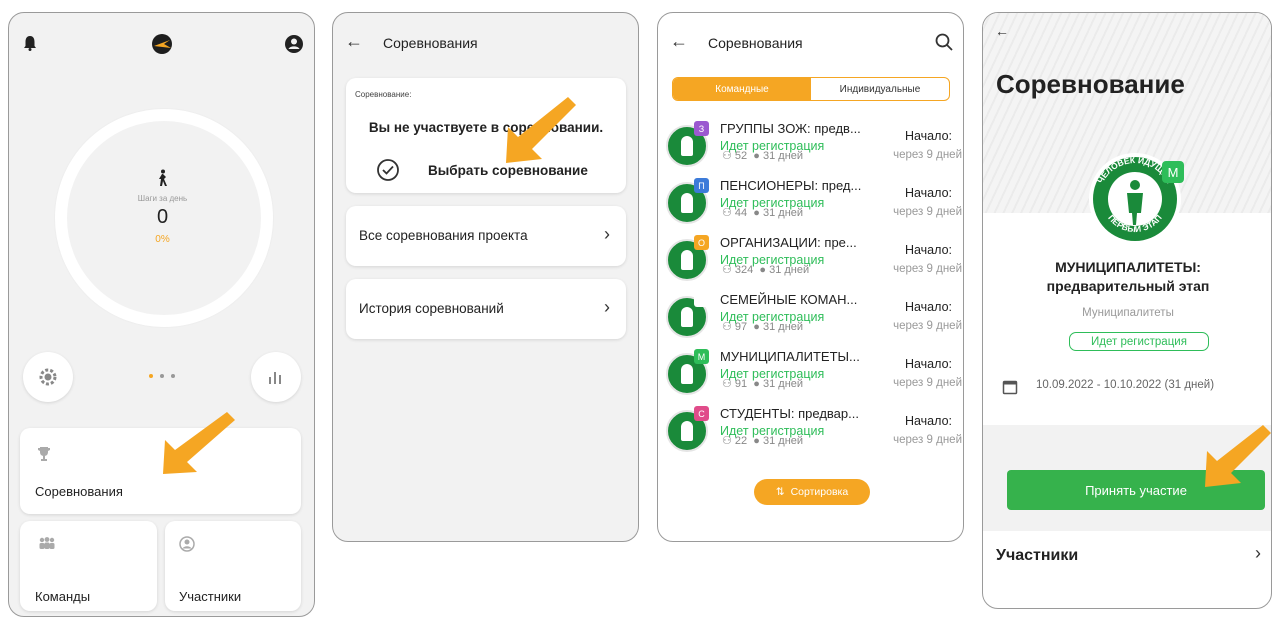  What do you see at coordinates (1127, 556) in the screenshot?
I see `participants-row: Участники ›` at bounding box center [1127, 556].